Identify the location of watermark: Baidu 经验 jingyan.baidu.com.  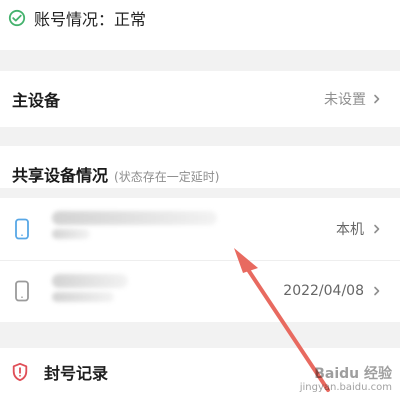
(345, 379).